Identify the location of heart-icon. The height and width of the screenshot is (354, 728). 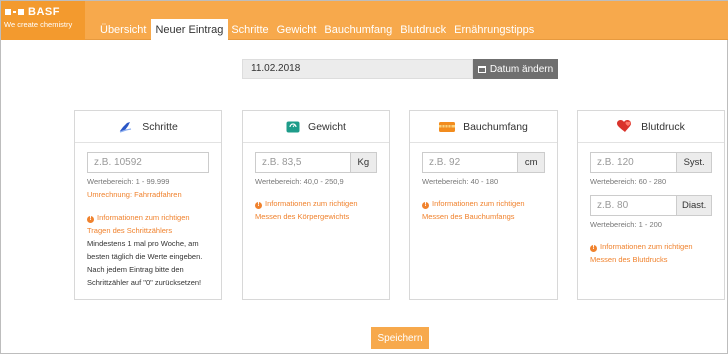
(624, 126).